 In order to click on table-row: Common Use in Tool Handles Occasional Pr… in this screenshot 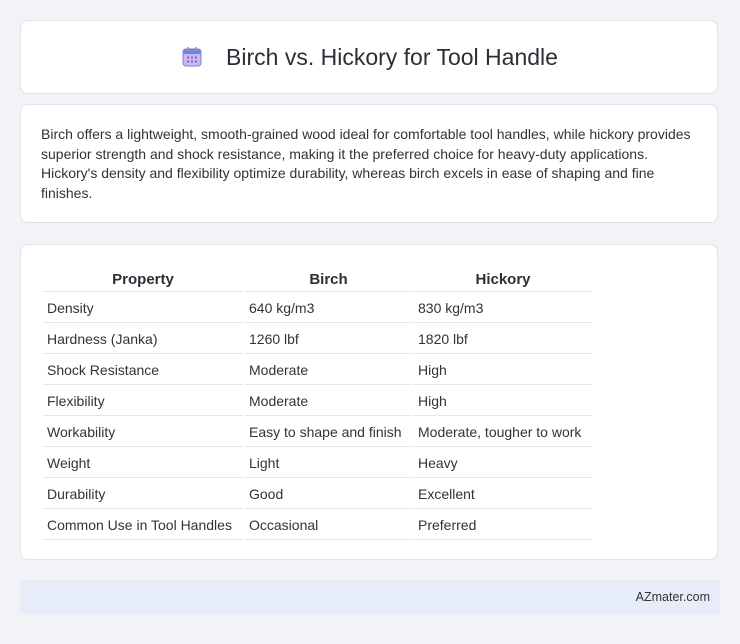, I will do `click(317, 525)`.